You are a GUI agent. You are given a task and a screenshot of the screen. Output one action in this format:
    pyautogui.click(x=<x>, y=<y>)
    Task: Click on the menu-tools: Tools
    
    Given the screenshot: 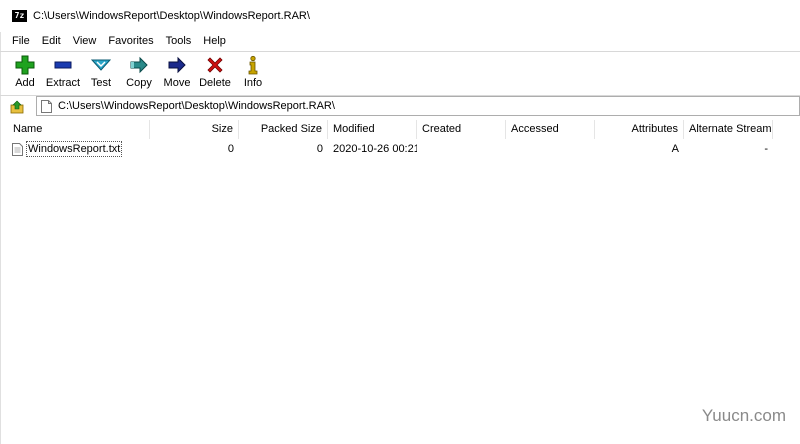 What is the action you would take?
    pyautogui.click(x=179, y=41)
    